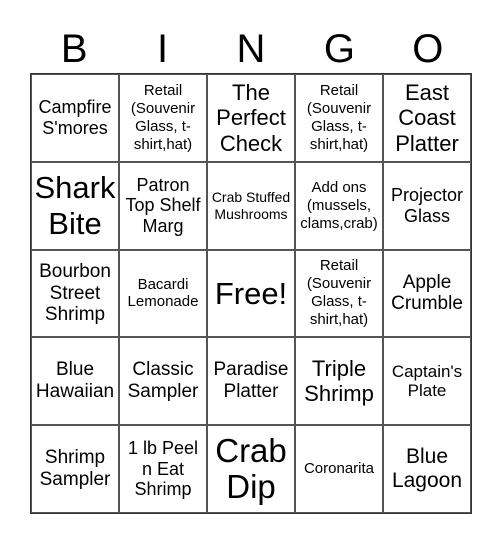 This screenshot has height=544, width=500. Describe the element at coordinates (251, 381) in the screenshot. I see `bingo-cell: Paradise Platter` at that location.